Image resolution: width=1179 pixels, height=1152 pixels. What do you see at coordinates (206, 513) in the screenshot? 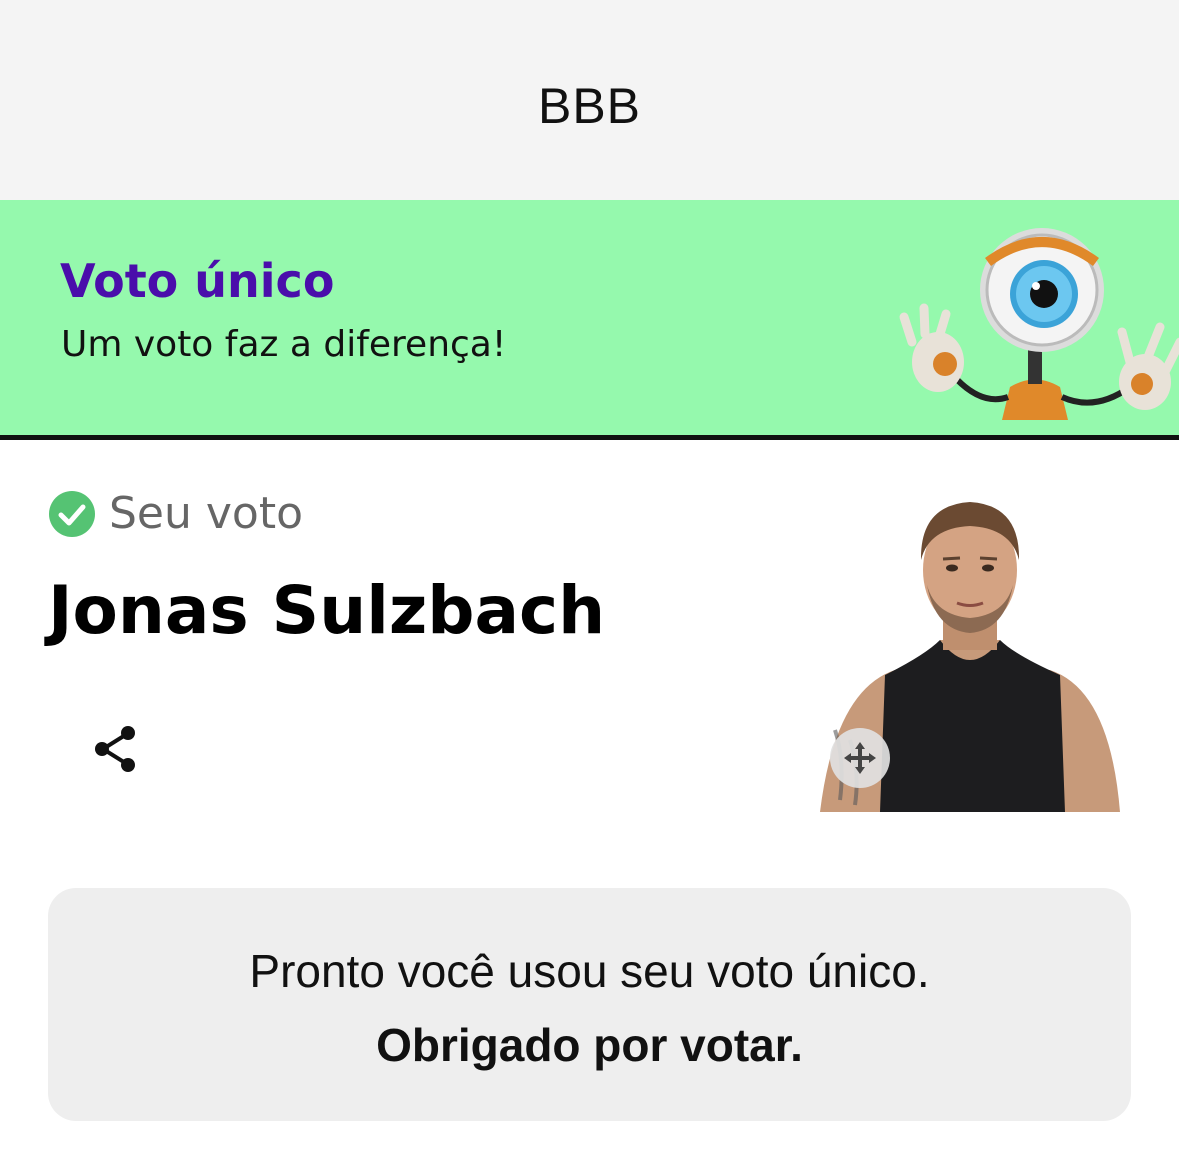
I see `vote-status-label: Seu voto` at bounding box center [206, 513].